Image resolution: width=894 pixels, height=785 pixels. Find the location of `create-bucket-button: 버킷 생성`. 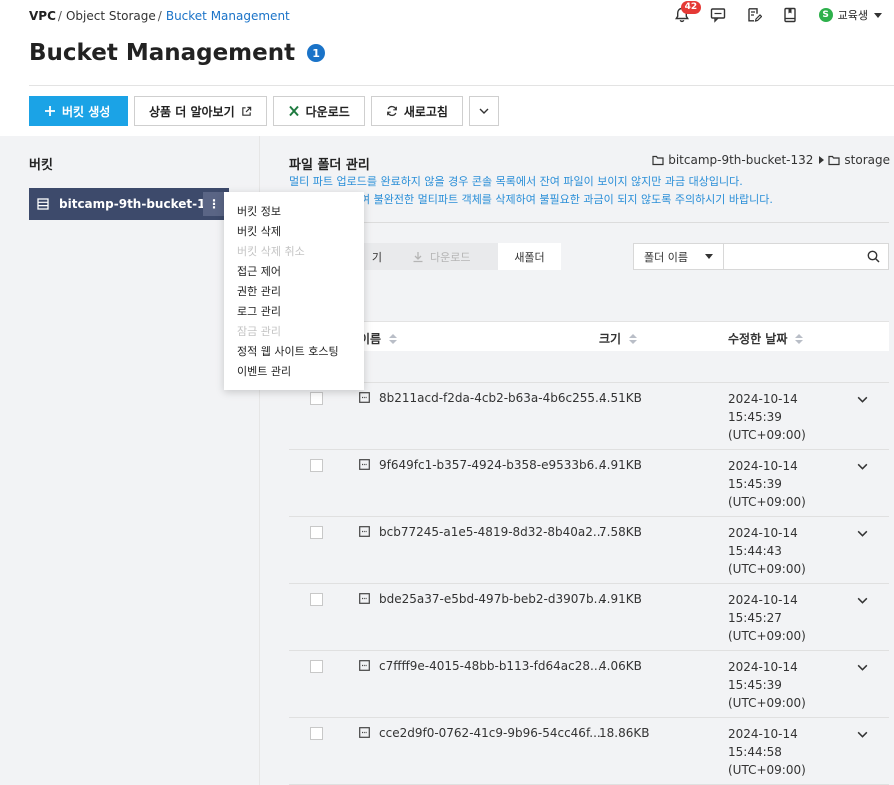

create-bucket-button: 버킷 생성 is located at coordinates (78, 111).